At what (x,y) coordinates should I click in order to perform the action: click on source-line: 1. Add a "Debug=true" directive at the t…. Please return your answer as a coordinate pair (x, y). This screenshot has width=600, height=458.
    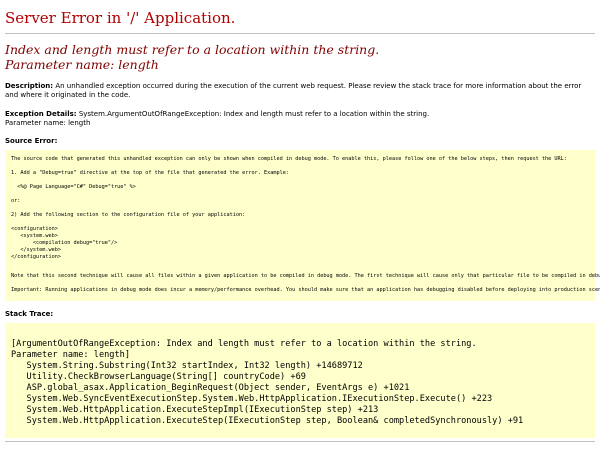
    Looking at the image, I should click on (150, 173).